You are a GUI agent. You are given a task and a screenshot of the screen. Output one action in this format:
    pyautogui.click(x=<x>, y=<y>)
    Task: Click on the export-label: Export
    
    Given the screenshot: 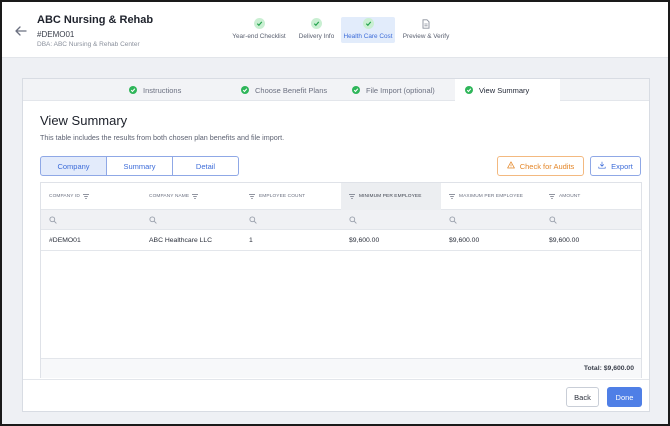 What is the action you would take?
    pyautogui.click(x=622, y=166)
    